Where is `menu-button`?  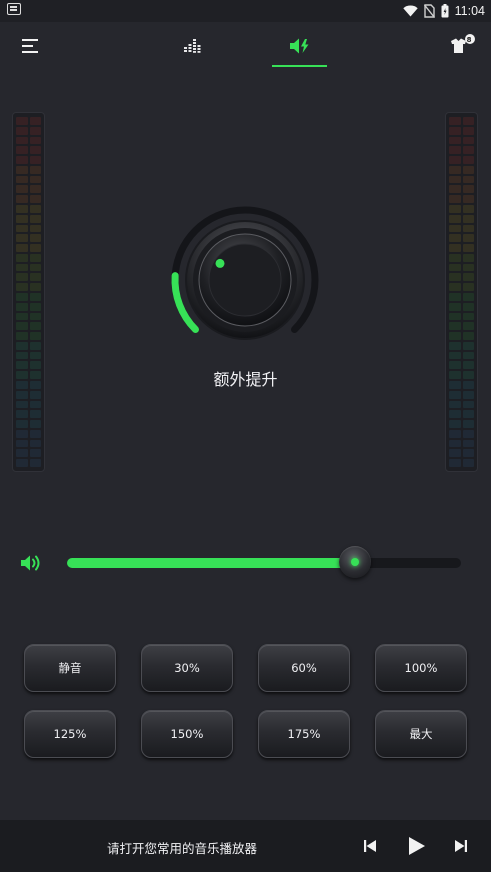
menu-button is located at coordinates (30, 46).